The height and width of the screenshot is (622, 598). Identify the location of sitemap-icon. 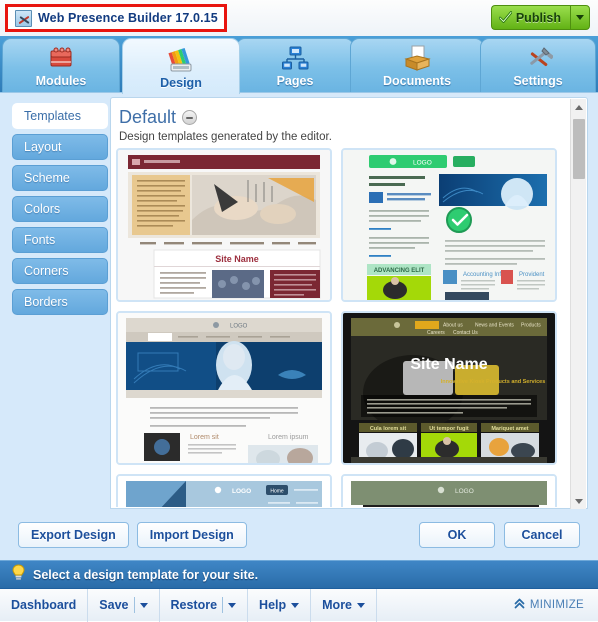
(295, 58).